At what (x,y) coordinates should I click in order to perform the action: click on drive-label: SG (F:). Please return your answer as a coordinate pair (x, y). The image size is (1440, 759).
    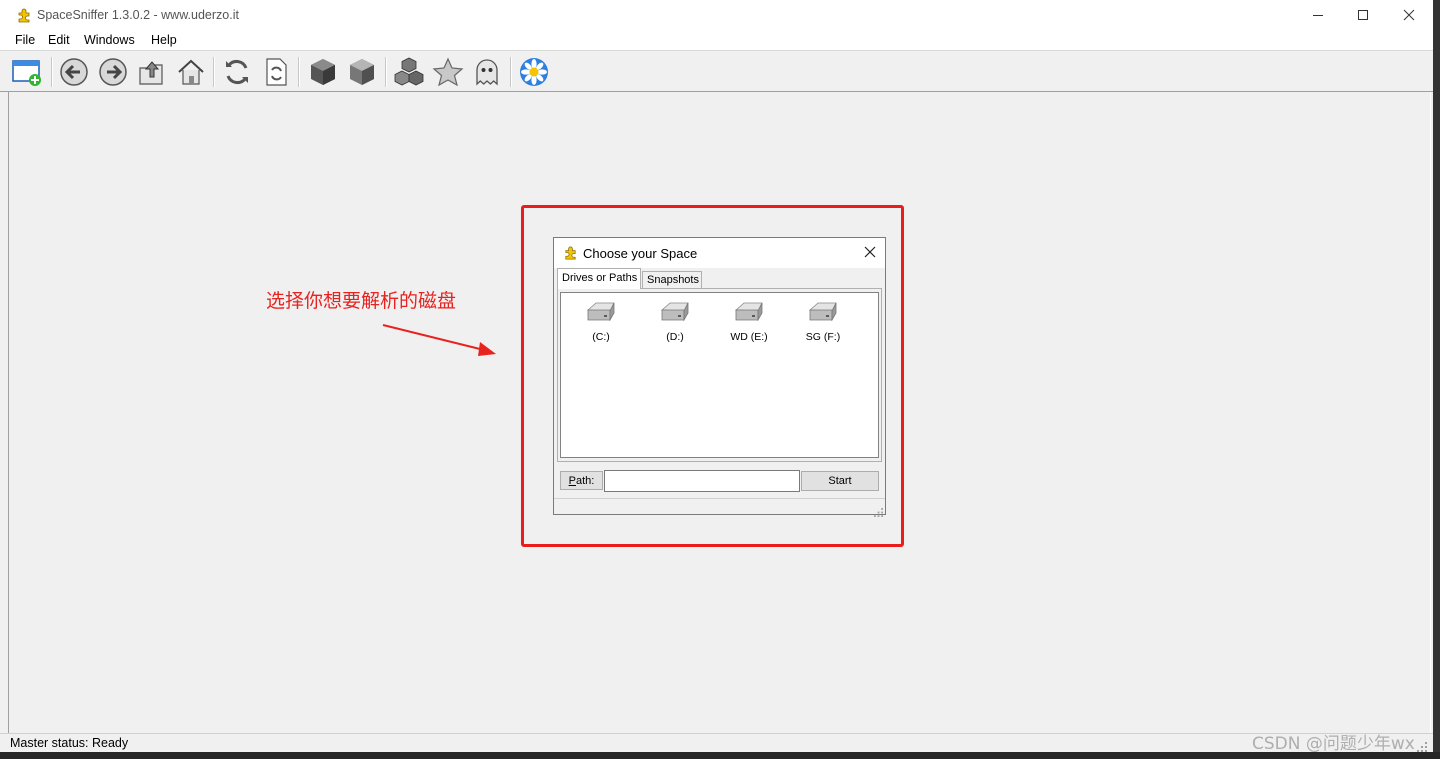
    Looking at the image, I should click on (823, 337).